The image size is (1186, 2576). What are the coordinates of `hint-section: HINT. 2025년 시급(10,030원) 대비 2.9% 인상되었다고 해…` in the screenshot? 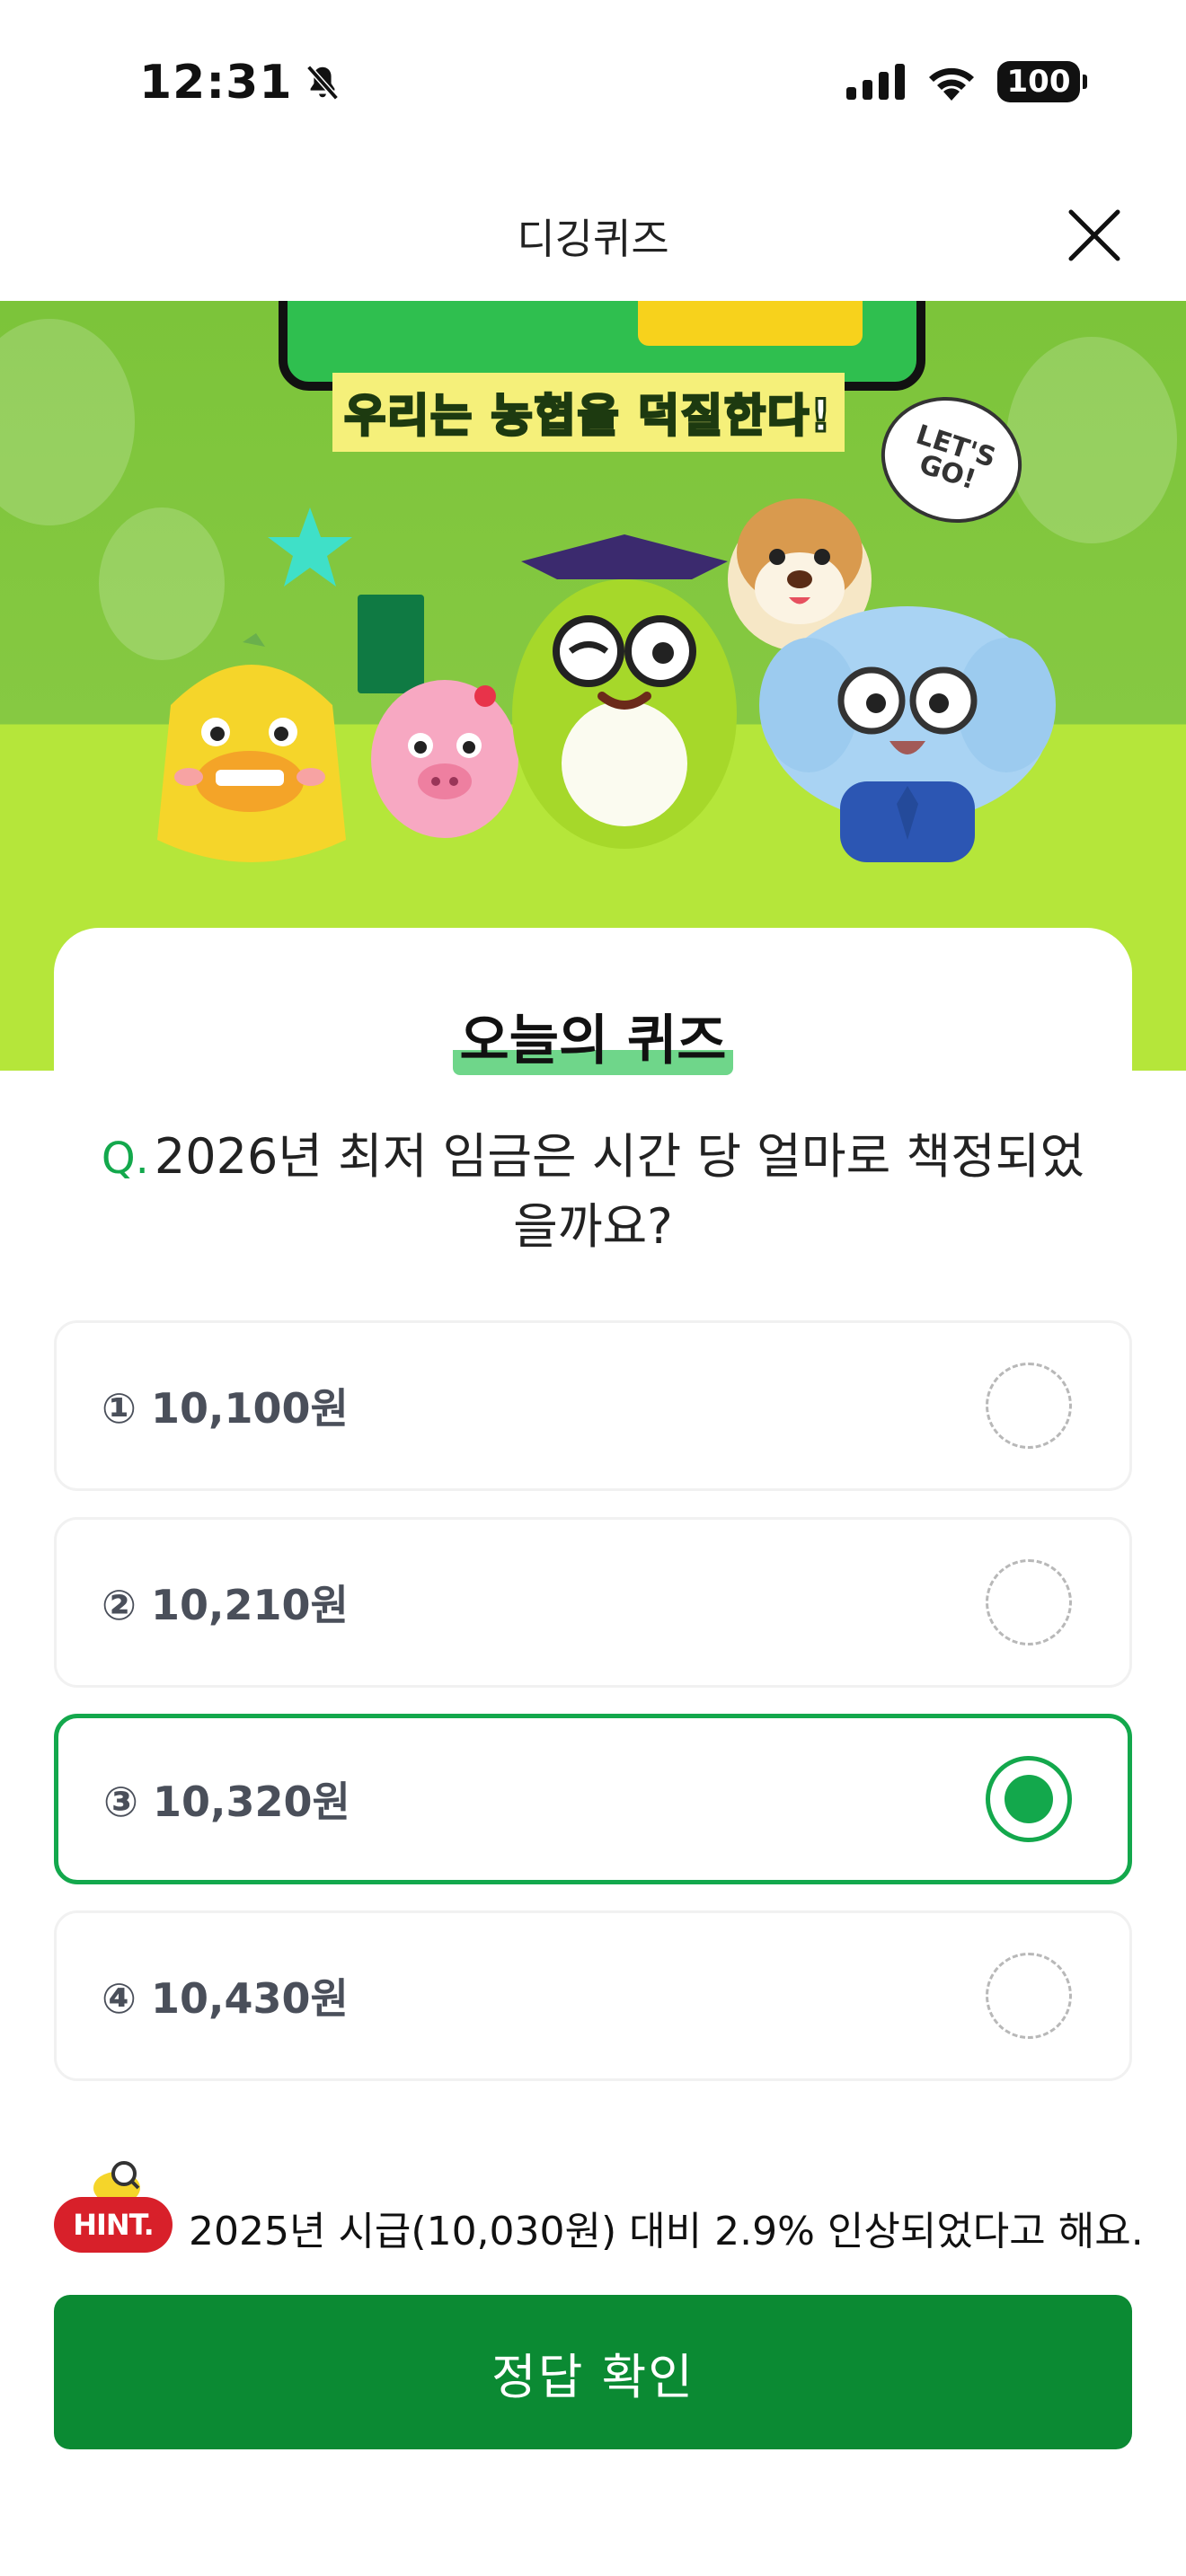 It's located at (602, 2209).